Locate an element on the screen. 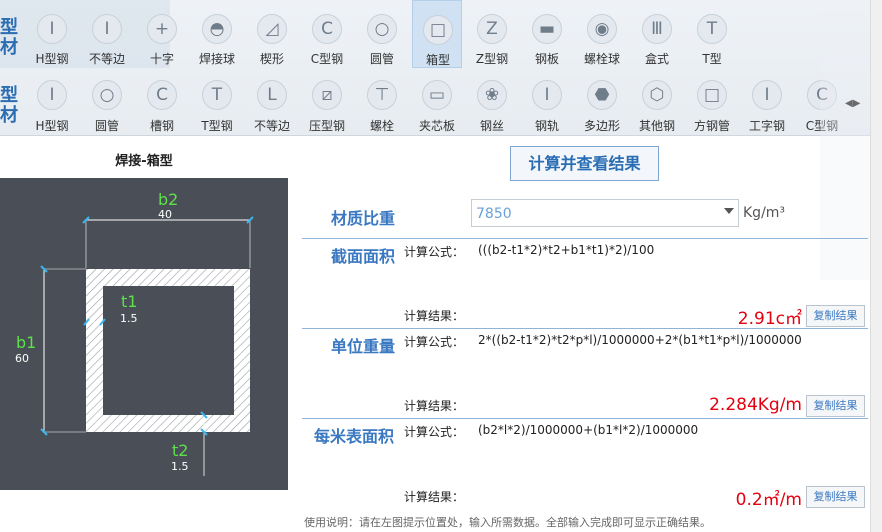 This screenshot has height=532, width=882. chevron-down-icon is located at coordinates (729, 211).